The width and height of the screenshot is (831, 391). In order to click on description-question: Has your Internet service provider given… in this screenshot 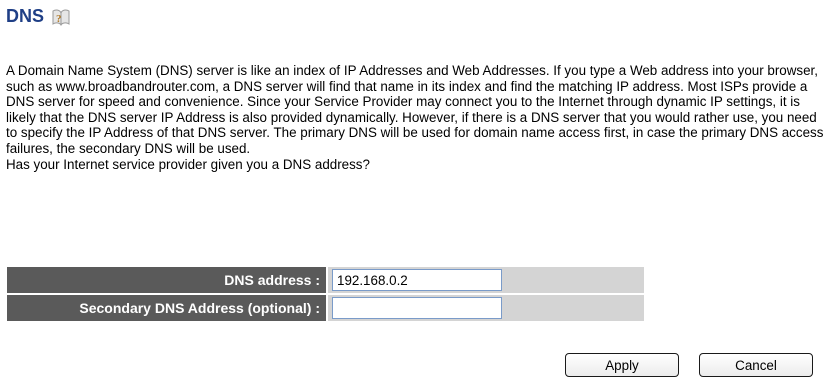, I will do `click(188, 164)`.